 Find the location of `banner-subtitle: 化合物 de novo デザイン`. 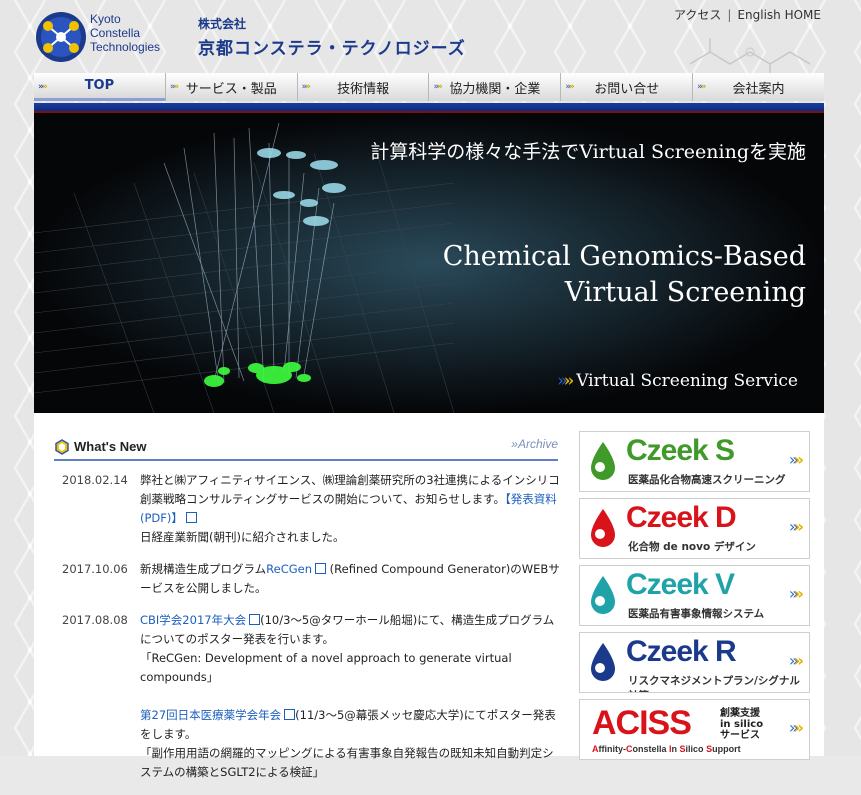

banner-subtitle: 化合物 de novo デザイン is located at coordinates (692, 547).